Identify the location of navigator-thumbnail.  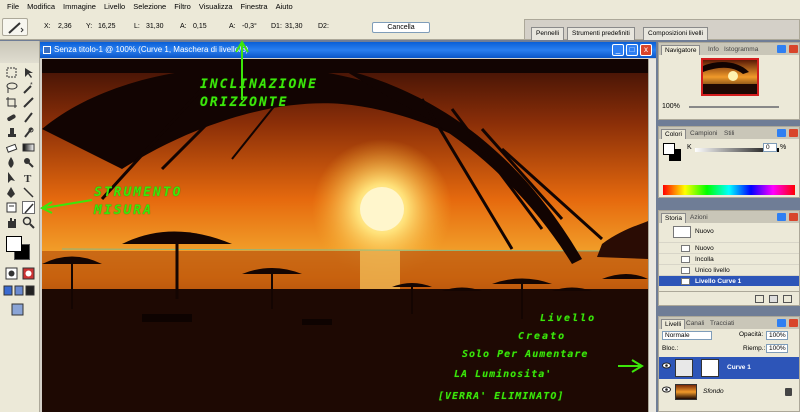
(730, 77).